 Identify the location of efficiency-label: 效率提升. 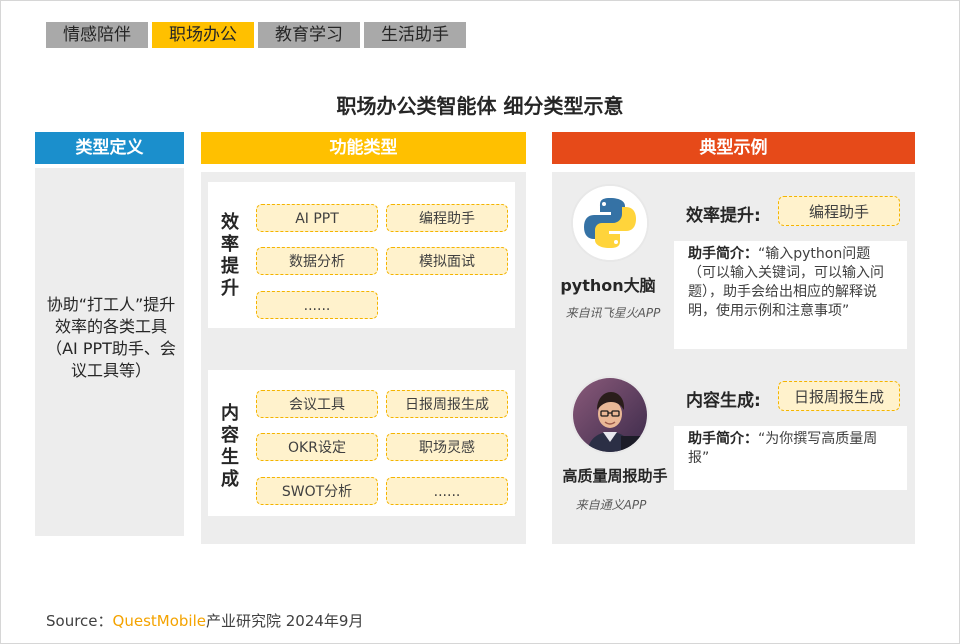
(230, 255).